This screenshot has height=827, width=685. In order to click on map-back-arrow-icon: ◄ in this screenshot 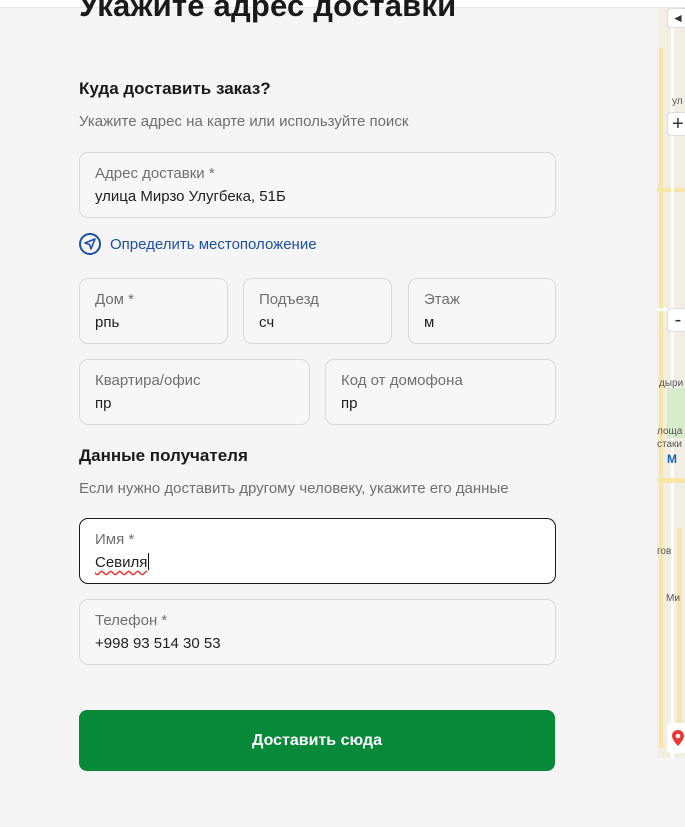, I will do `click(676, 18)`.